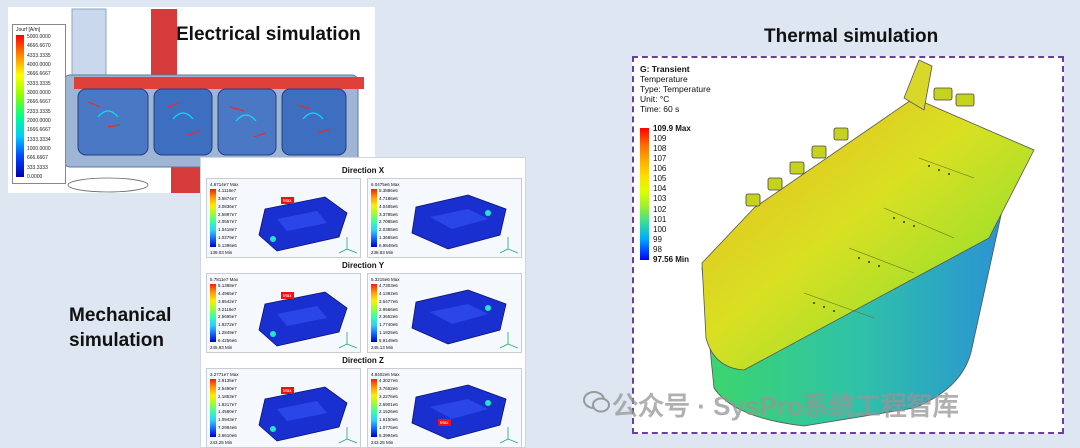  Describe the element at coordinates (20, 106) in the screenshot. I see `legend-color-bar` at that location.